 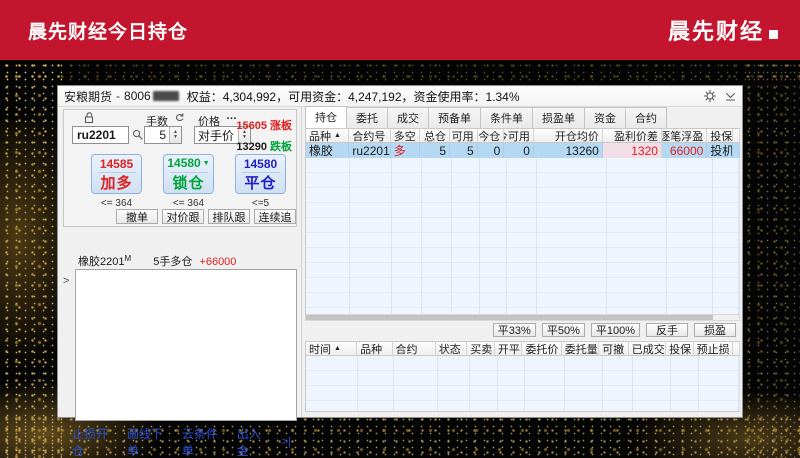 I want to click on close-50-button: 平50%, so click(x=563, y=330).